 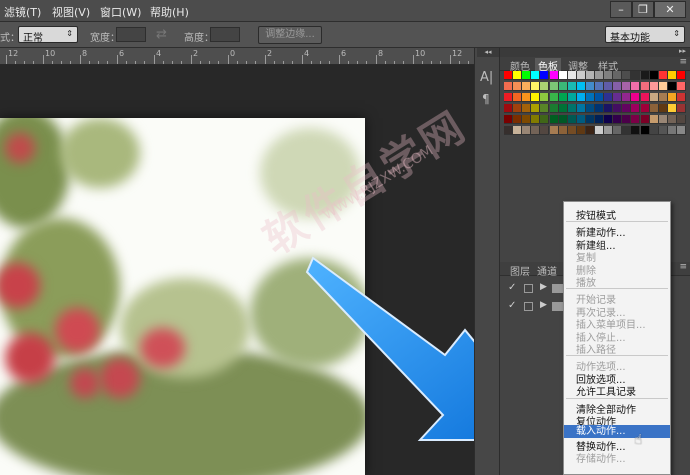 What do you see at coordinates (488, 52) in the screenshot?
I see `collapse-arrows-icon: ◂◂` at bounding box center [488, 52].